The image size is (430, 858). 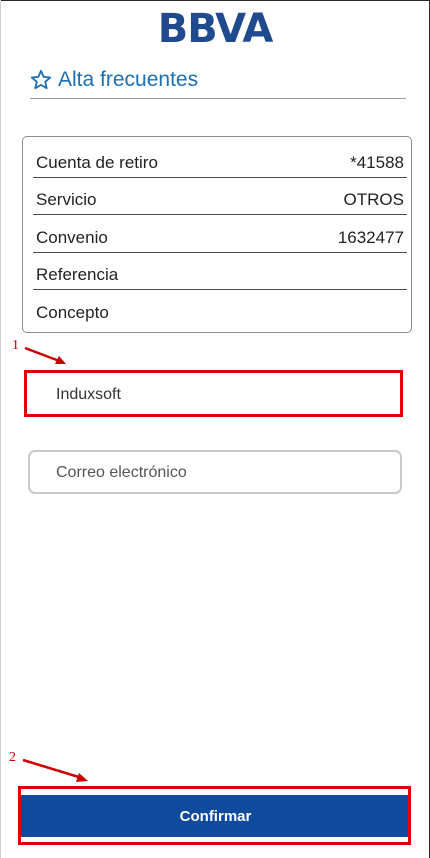 What do you see at coordinates (45, 355) in the screenshot?
I see `step-1-arrow-icon` at bounding box center [45, 355].